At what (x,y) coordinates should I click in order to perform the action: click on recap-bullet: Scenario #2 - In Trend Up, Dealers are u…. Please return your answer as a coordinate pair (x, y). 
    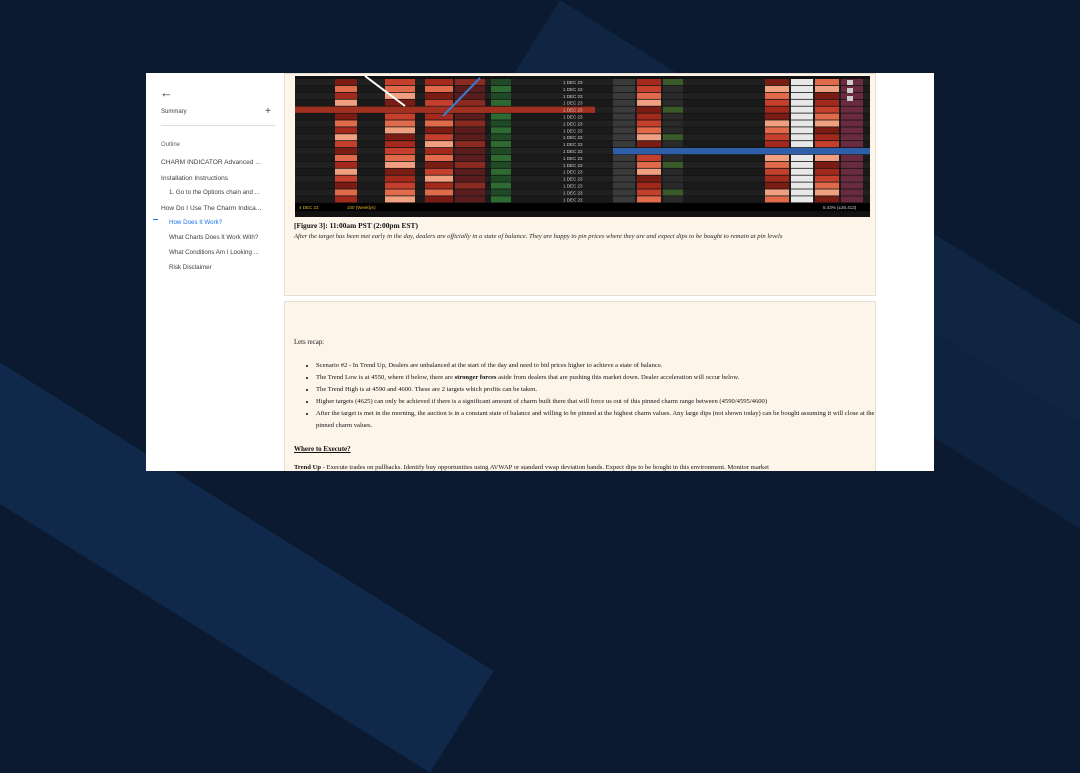
    Looking at the image, I should click on (601, 366).